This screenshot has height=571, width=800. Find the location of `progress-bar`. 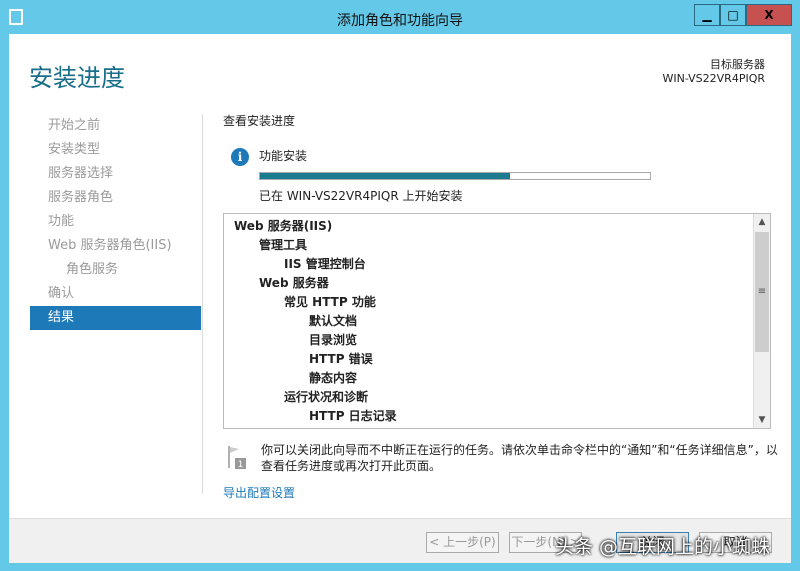

progress-bar is located at coordinates (455, 176).